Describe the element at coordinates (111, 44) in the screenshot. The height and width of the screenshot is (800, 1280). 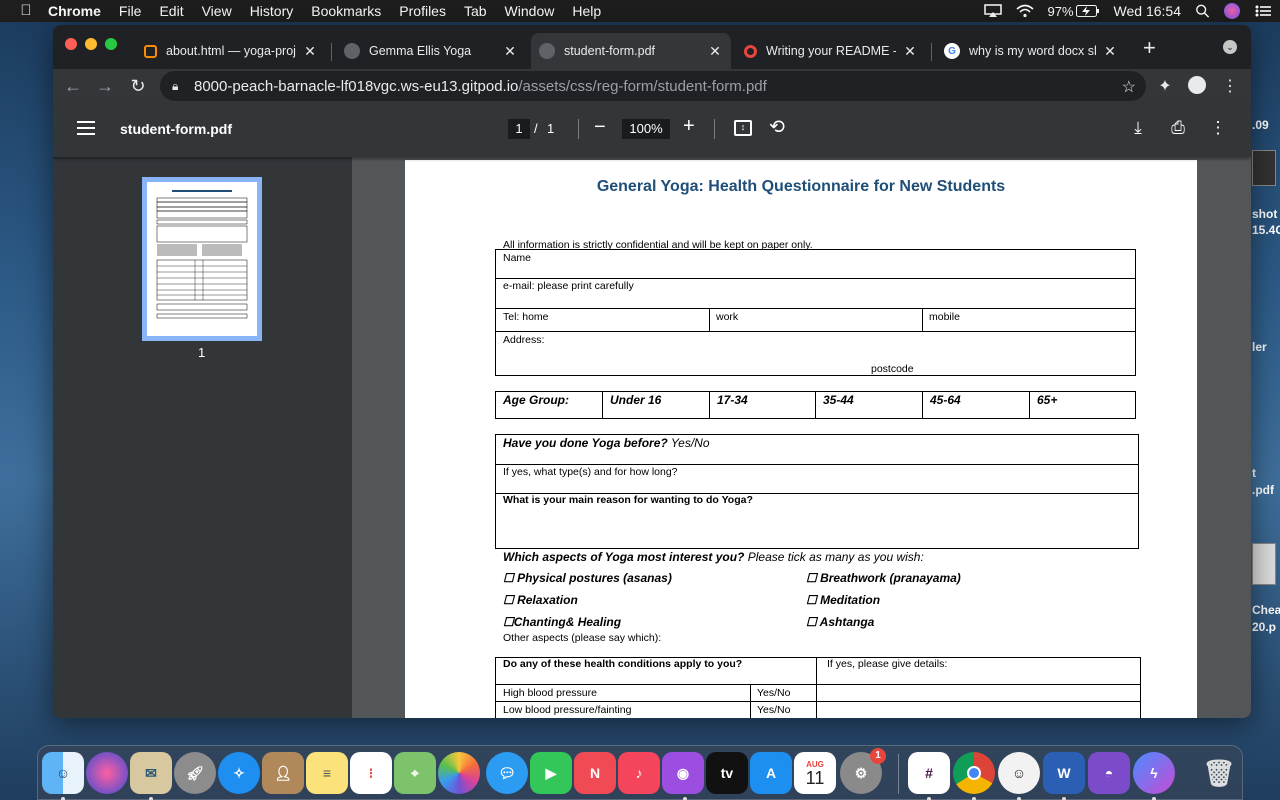
I see `zoom-window-button` at that location.